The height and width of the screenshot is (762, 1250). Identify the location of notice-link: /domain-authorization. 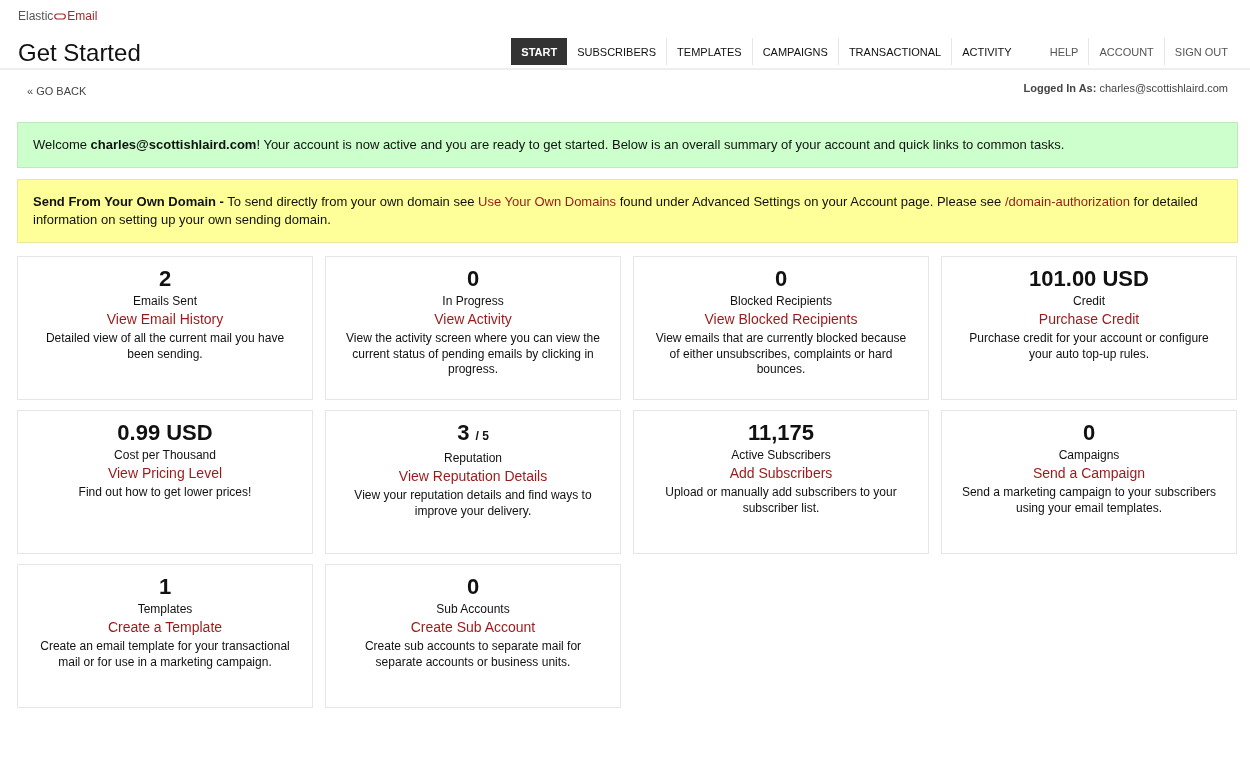
(1067, 201).